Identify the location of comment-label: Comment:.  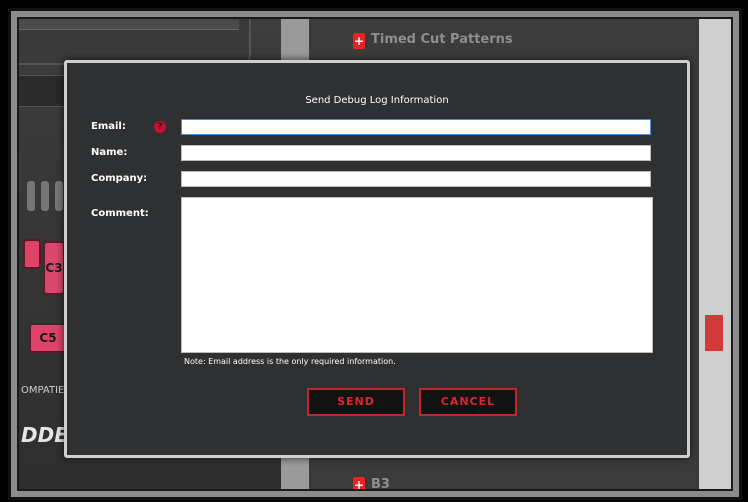
(120, 213).